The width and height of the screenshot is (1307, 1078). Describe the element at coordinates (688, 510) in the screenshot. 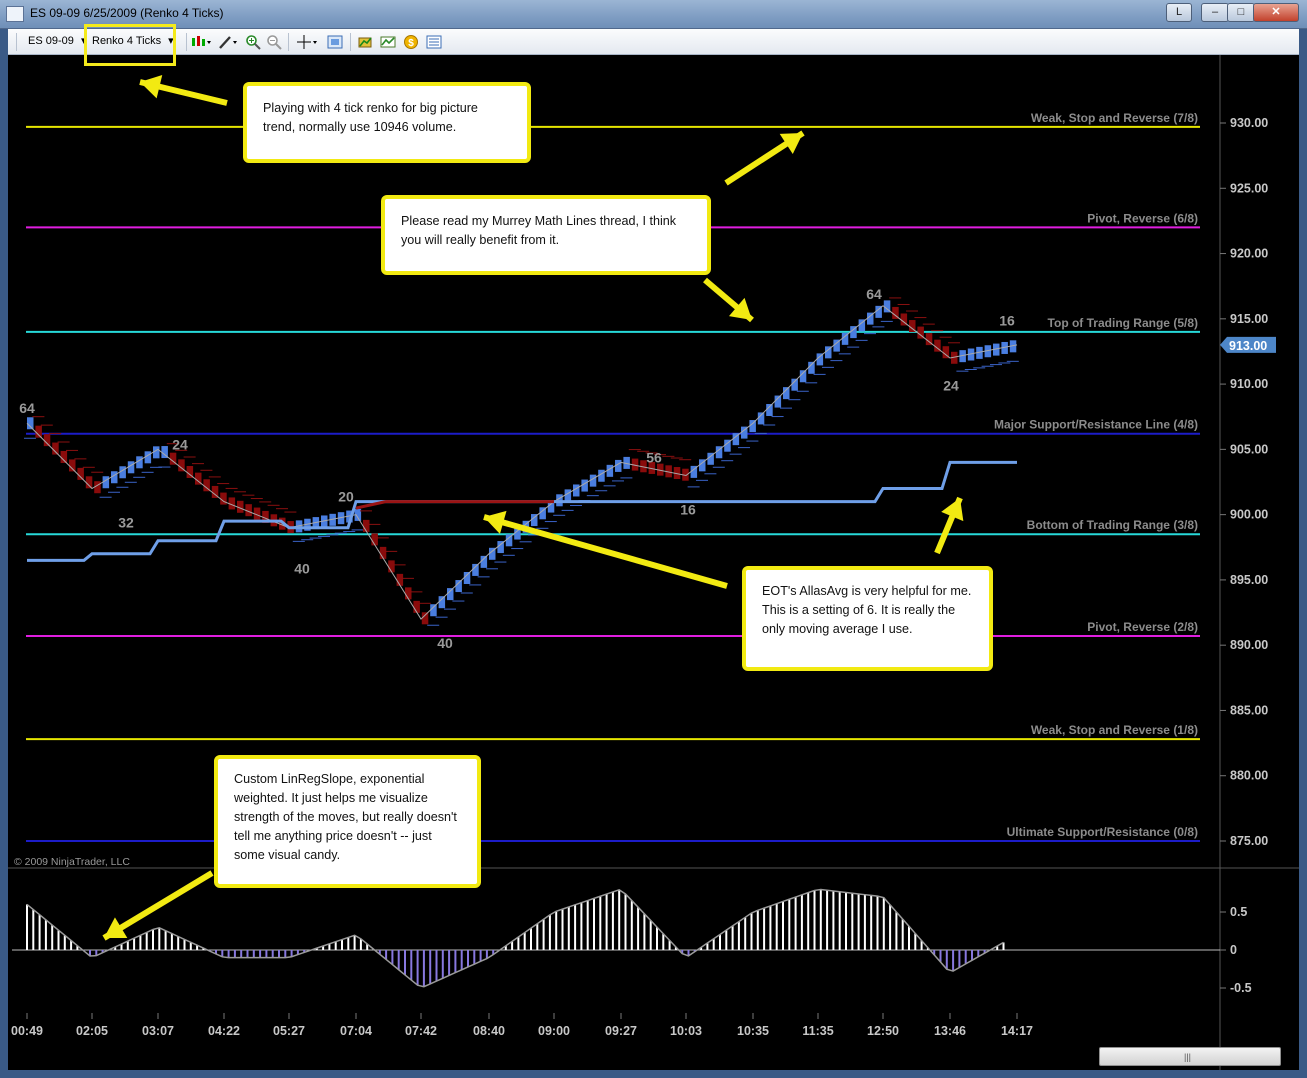

I see `swing-count-label: 16` at that location.